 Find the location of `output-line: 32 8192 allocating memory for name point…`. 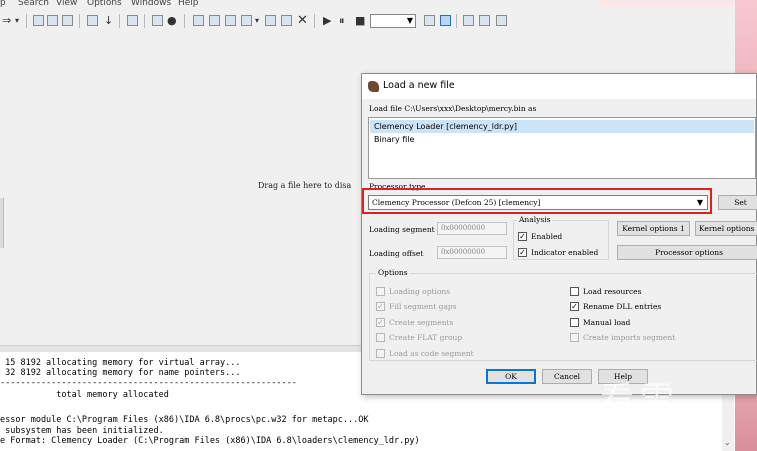

output-line: 32 8192 allocating memory for name point… is located at coordinates (120, 373).